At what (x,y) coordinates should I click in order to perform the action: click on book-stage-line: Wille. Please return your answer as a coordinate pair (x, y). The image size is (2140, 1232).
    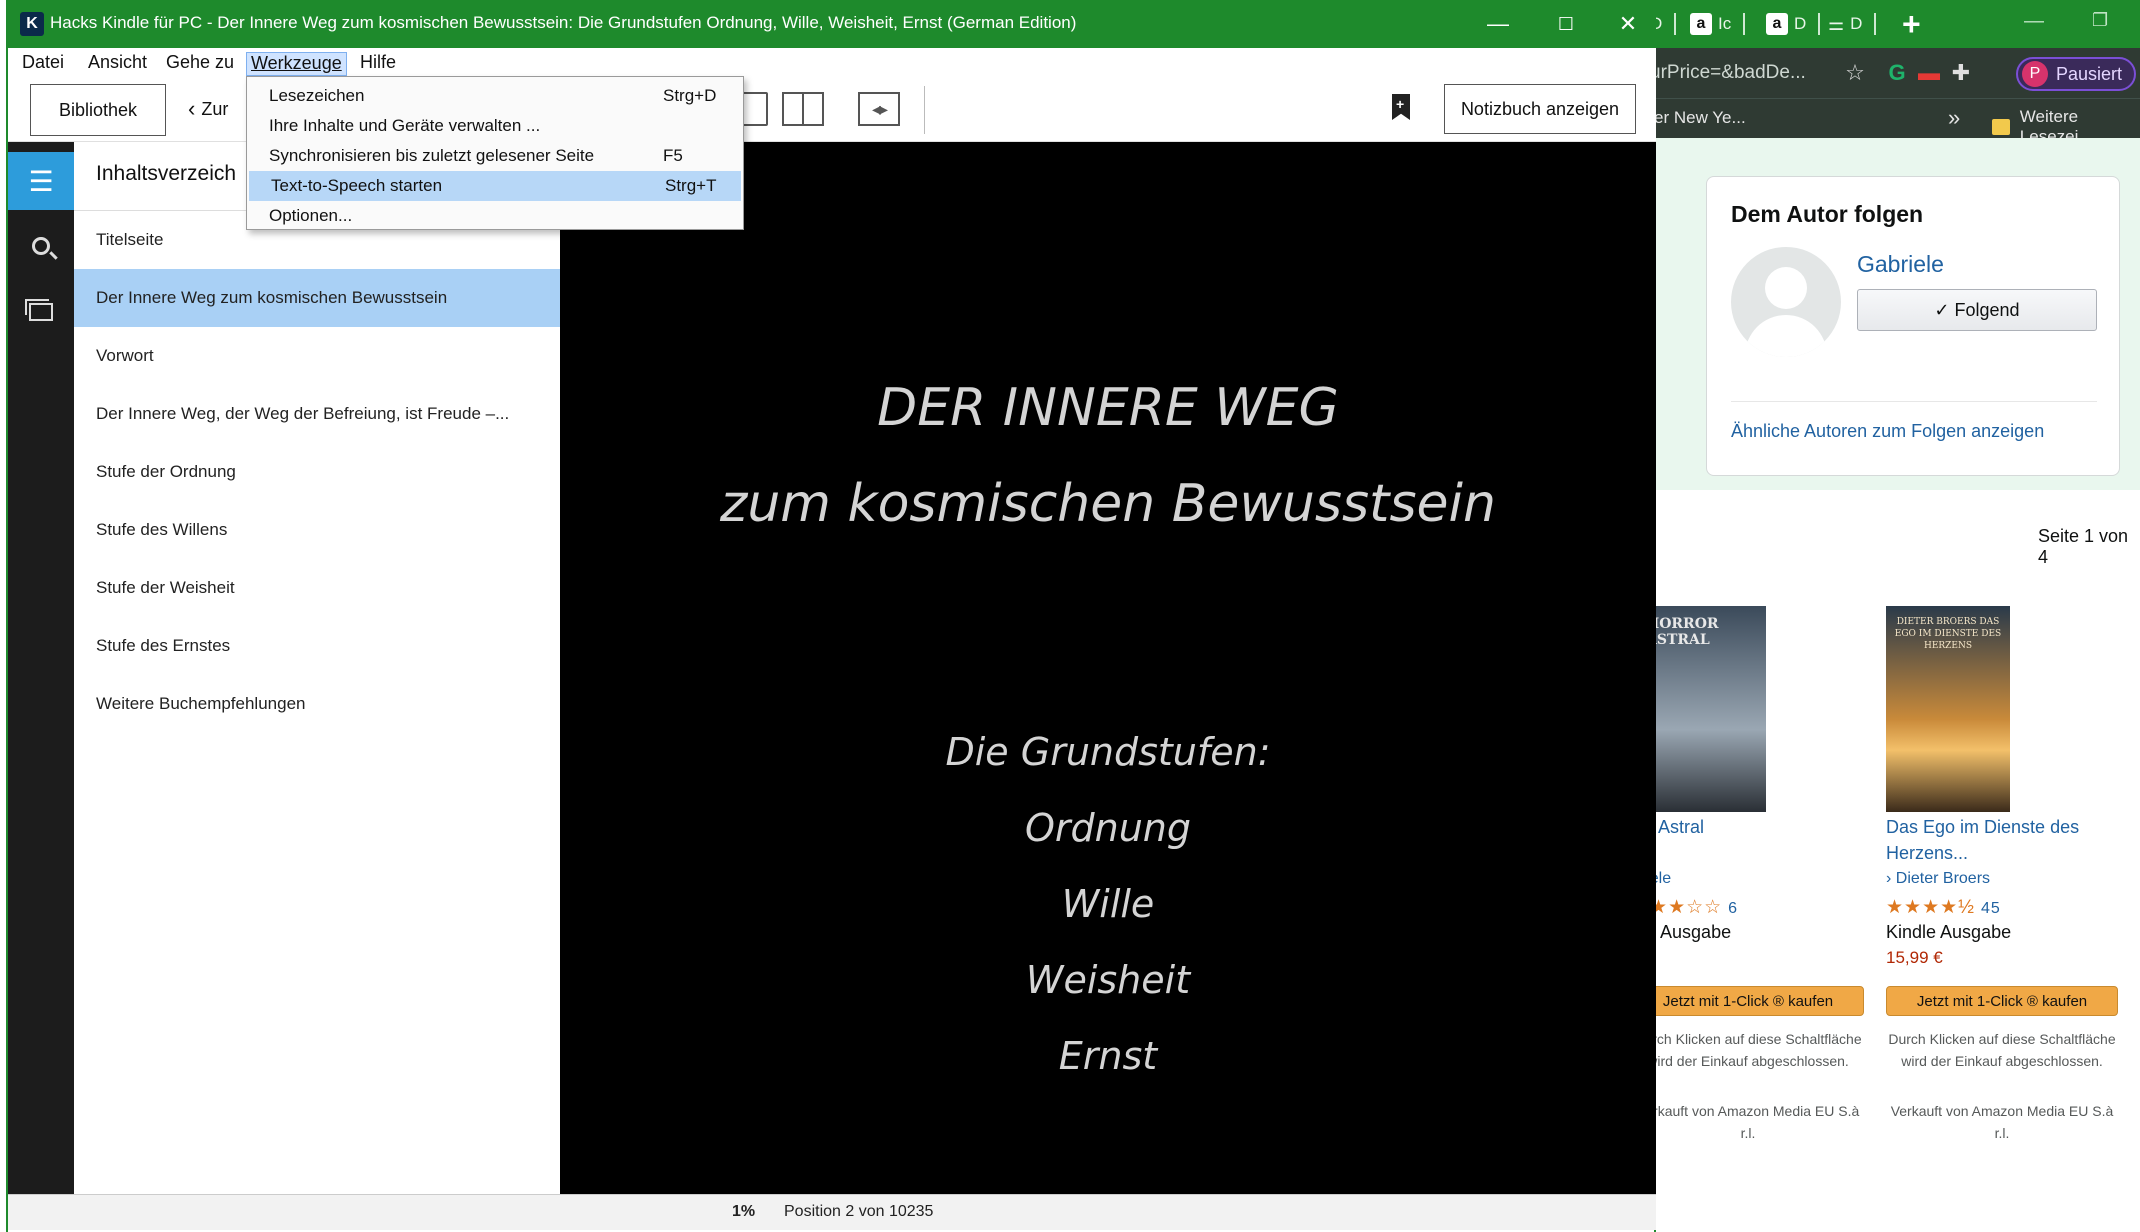
    Looking at the image, I should click on (1108, 904).